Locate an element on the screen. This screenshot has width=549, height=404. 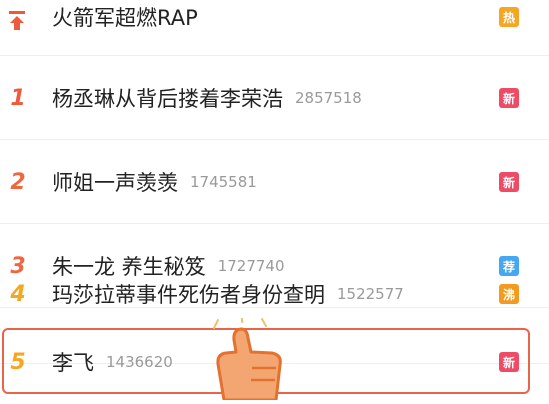
rank-number: 2 is located at coordinates (18, 182).